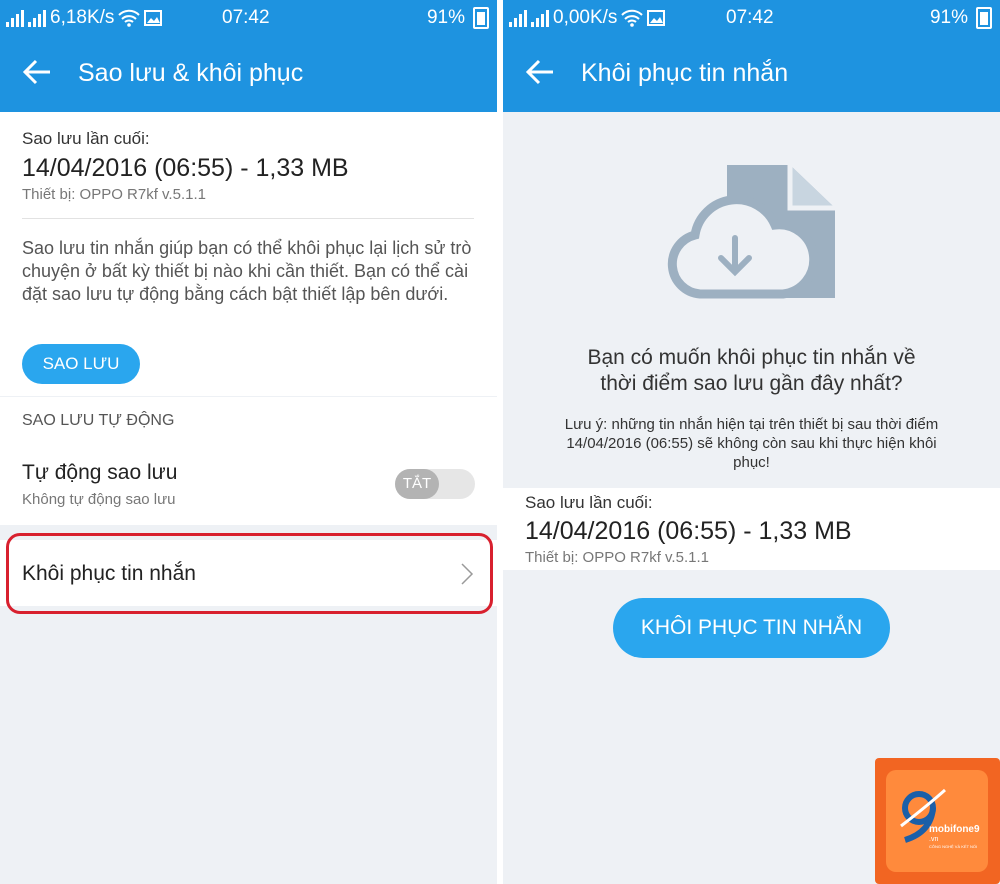 This screenshot has width=1000, height=884. Describe the element at coordinates (100, 472) in the screenshot. I see `auto-backup-title: Tự động sao lưu` at that location.